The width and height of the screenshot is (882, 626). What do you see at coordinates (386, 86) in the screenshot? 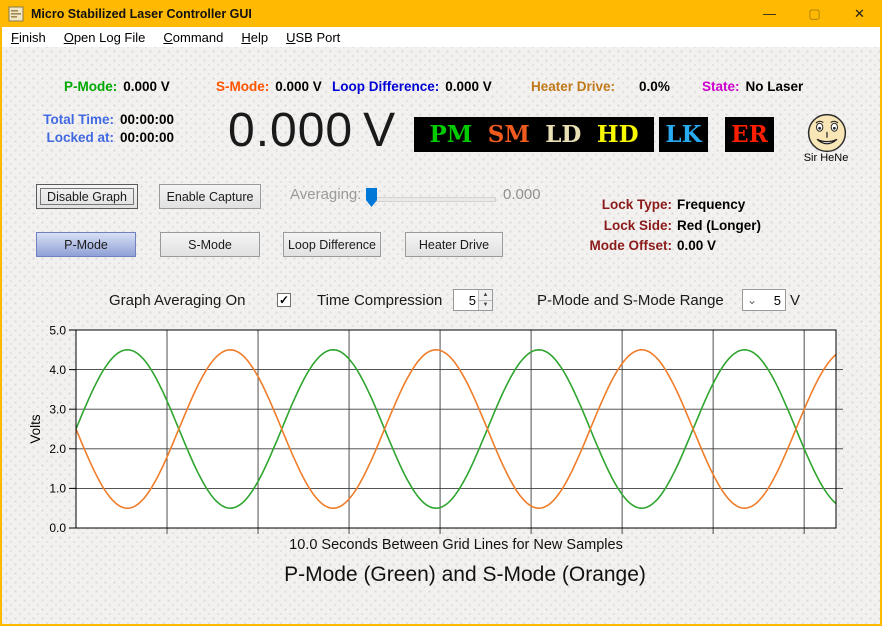
I see `loop-difference-readout-label: Loop Difference:` at bounding box center [386, 86].